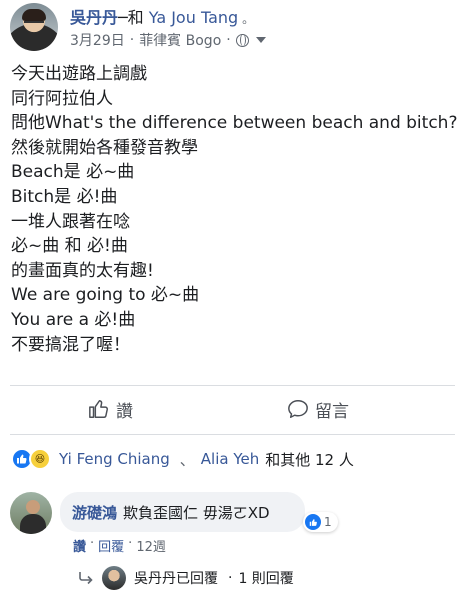 The image size is (465, 600). I want to click on post-date: 3月29日, so click(97, 40).